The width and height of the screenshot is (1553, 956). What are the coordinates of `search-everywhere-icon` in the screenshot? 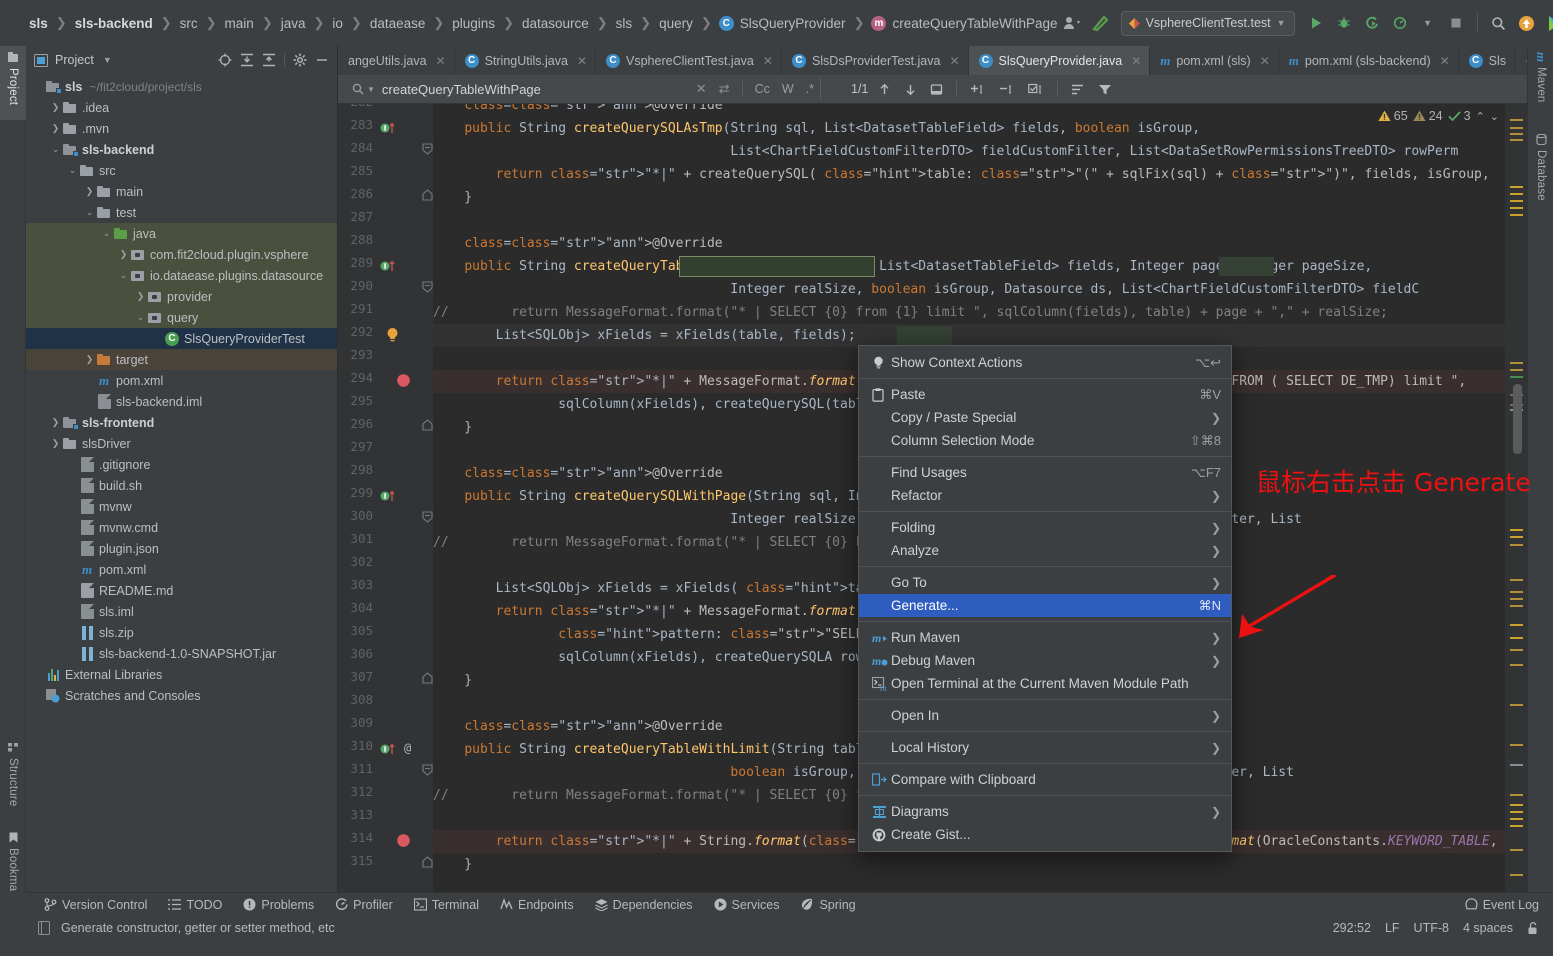 It's located at (1499, 23).